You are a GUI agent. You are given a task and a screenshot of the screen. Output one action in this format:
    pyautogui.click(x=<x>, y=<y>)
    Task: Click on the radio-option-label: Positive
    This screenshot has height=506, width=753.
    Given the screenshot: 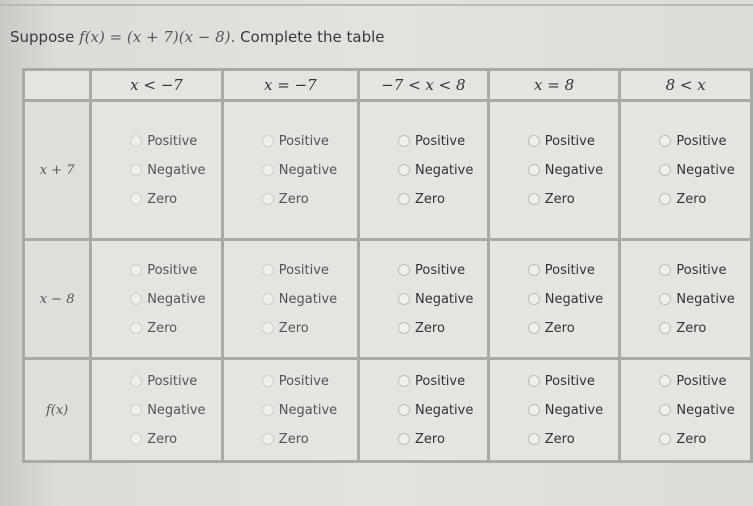 What is the action you would take?
    pyautogui.click(x=172, y=381)
    